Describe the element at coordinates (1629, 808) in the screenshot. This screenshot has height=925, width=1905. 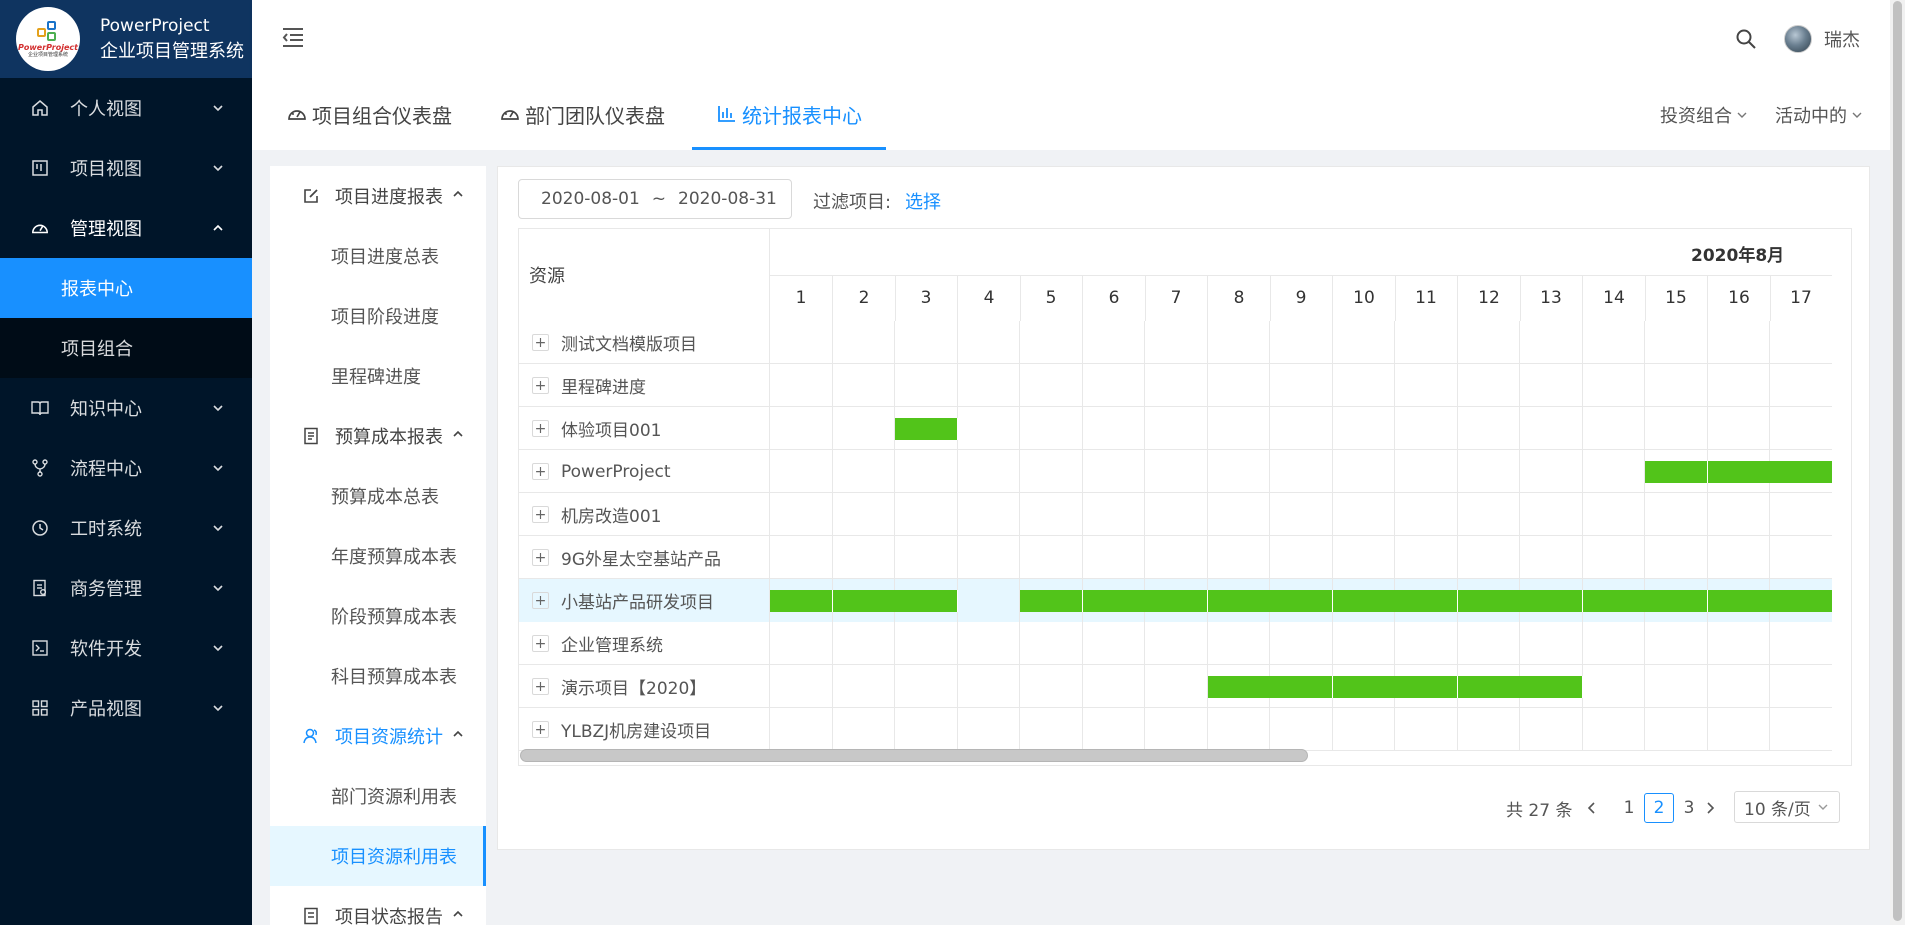
I see `page-number-button: 1` at that location.